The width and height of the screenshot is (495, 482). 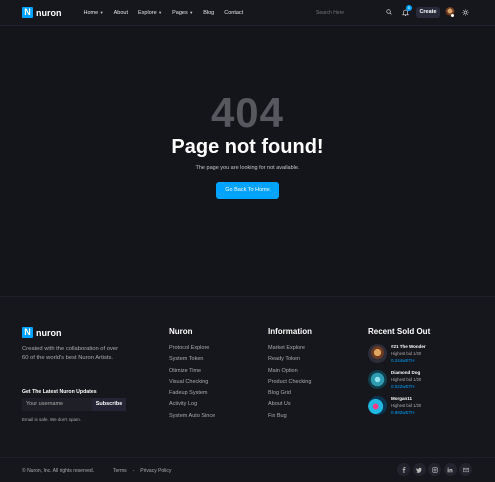 I want to click on item-name: Diamond Dog, so click(x=406, y=372).